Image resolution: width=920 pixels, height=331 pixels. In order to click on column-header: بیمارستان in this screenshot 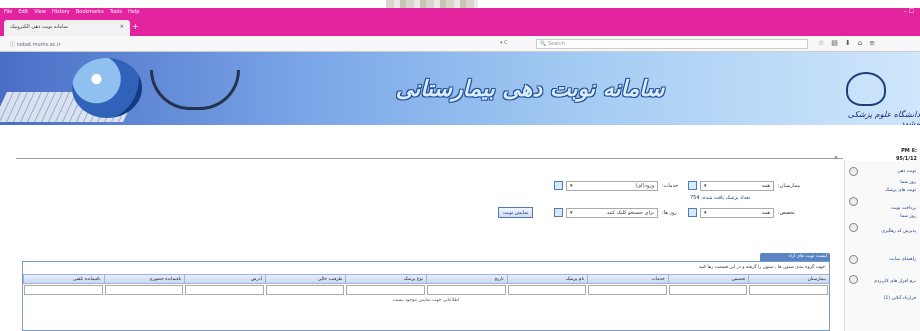, I will do `click(788, 279)`.